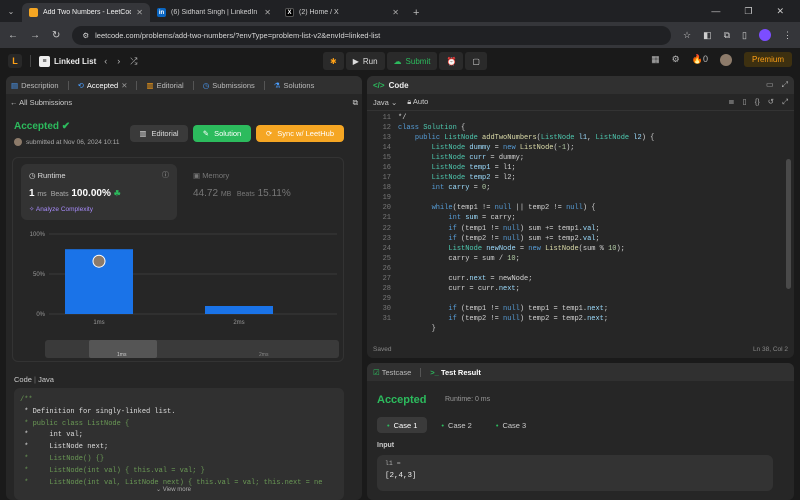  What do you see at coordinates (707, 35) in the screenshot?
I see `extension-icon: ◧` at bounding box center [707, 35].